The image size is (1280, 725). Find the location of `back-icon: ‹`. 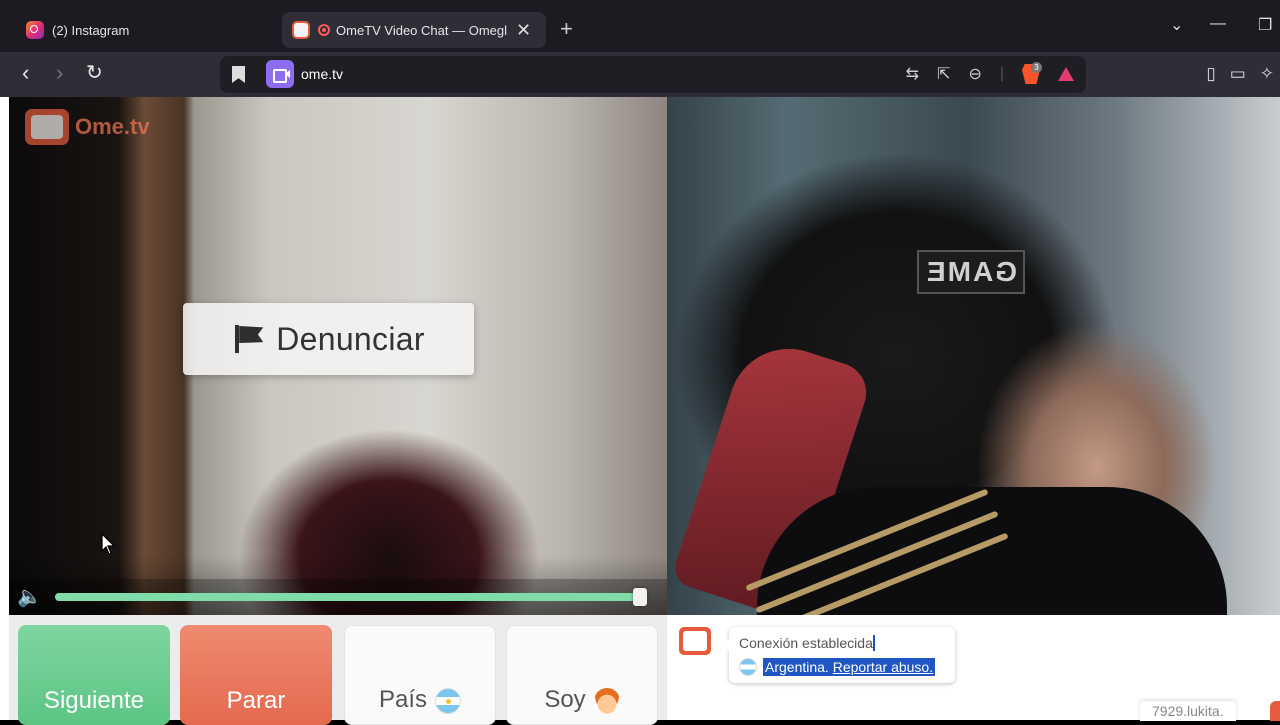

back-icon: ‹ is located at coordinates (25, 73).